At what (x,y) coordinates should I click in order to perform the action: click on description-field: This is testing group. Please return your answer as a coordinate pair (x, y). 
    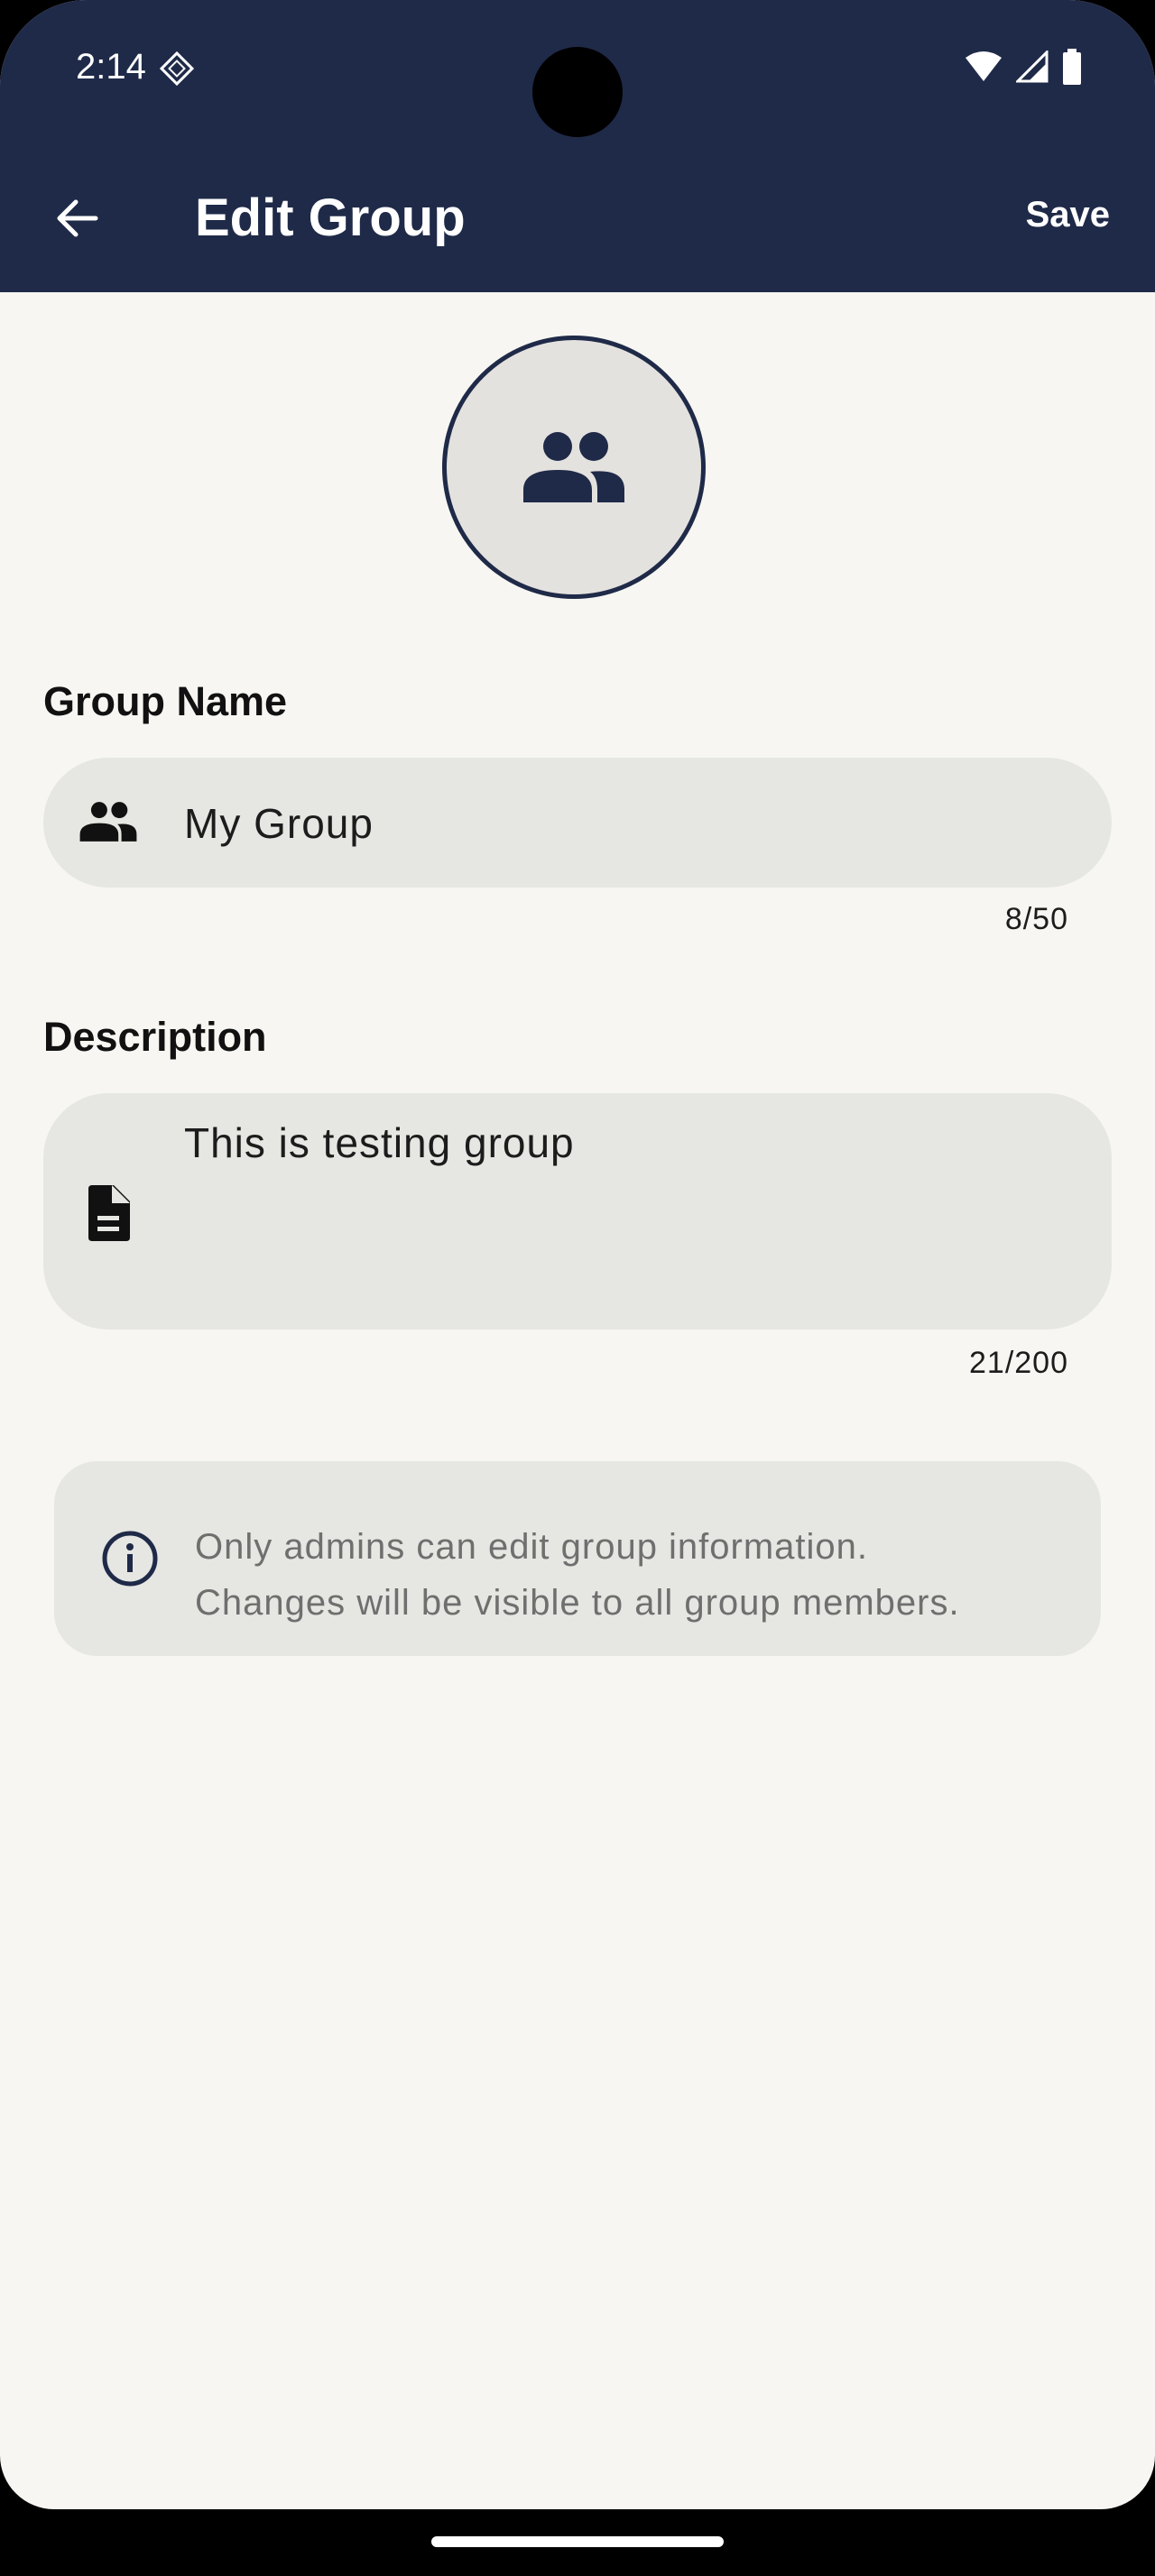
    Looking at the image, I should click on (577, 1211).